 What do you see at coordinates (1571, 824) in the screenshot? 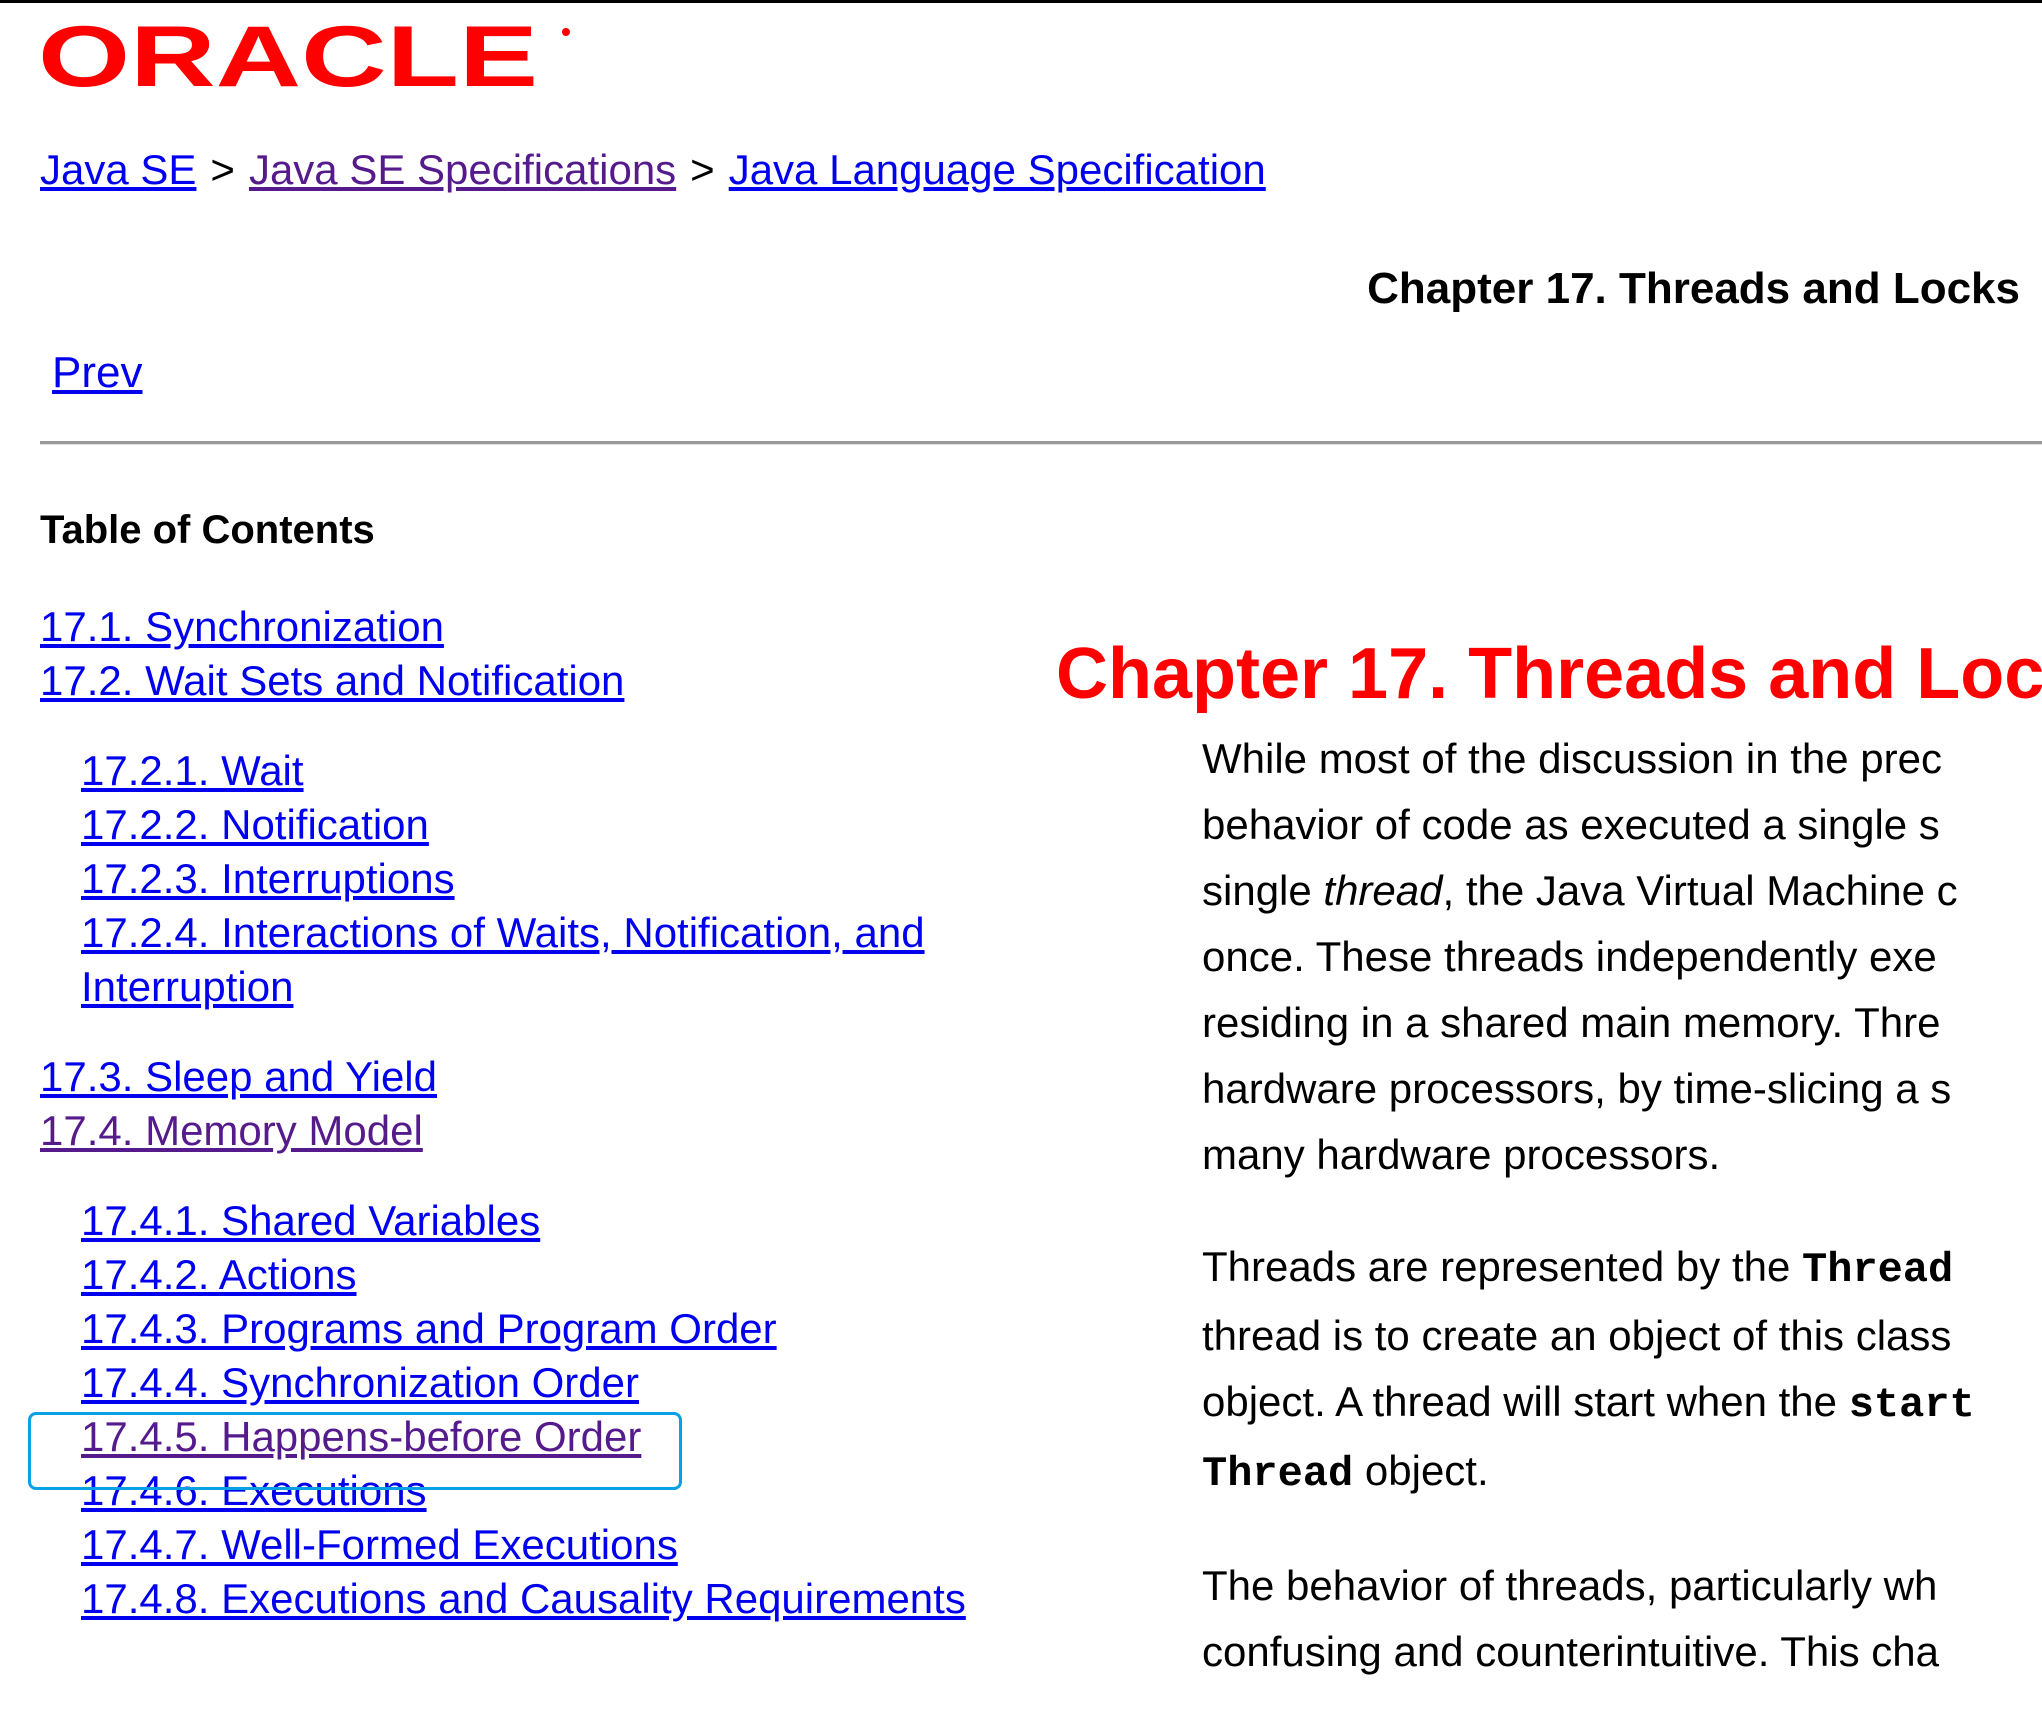
I see `text-line: behavior of code as executed a single s` at bounding box center [1571, 824].